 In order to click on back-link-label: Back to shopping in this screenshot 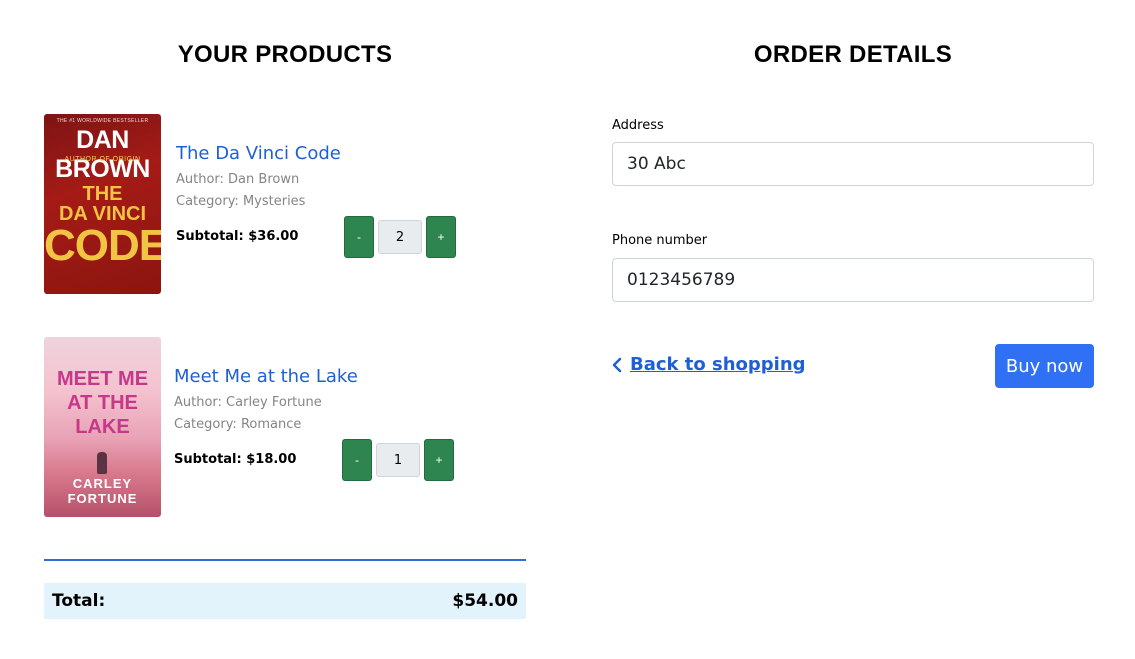, I will do `click(718, 364)`.